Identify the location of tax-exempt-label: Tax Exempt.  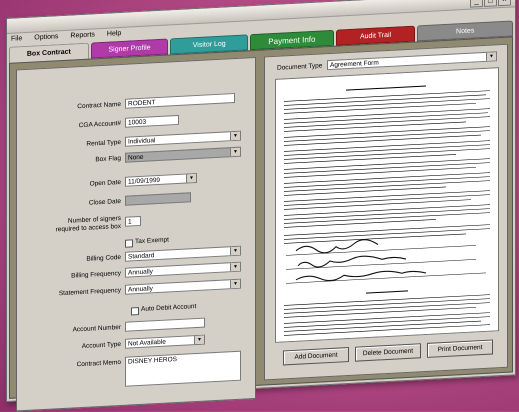
(152, 241).